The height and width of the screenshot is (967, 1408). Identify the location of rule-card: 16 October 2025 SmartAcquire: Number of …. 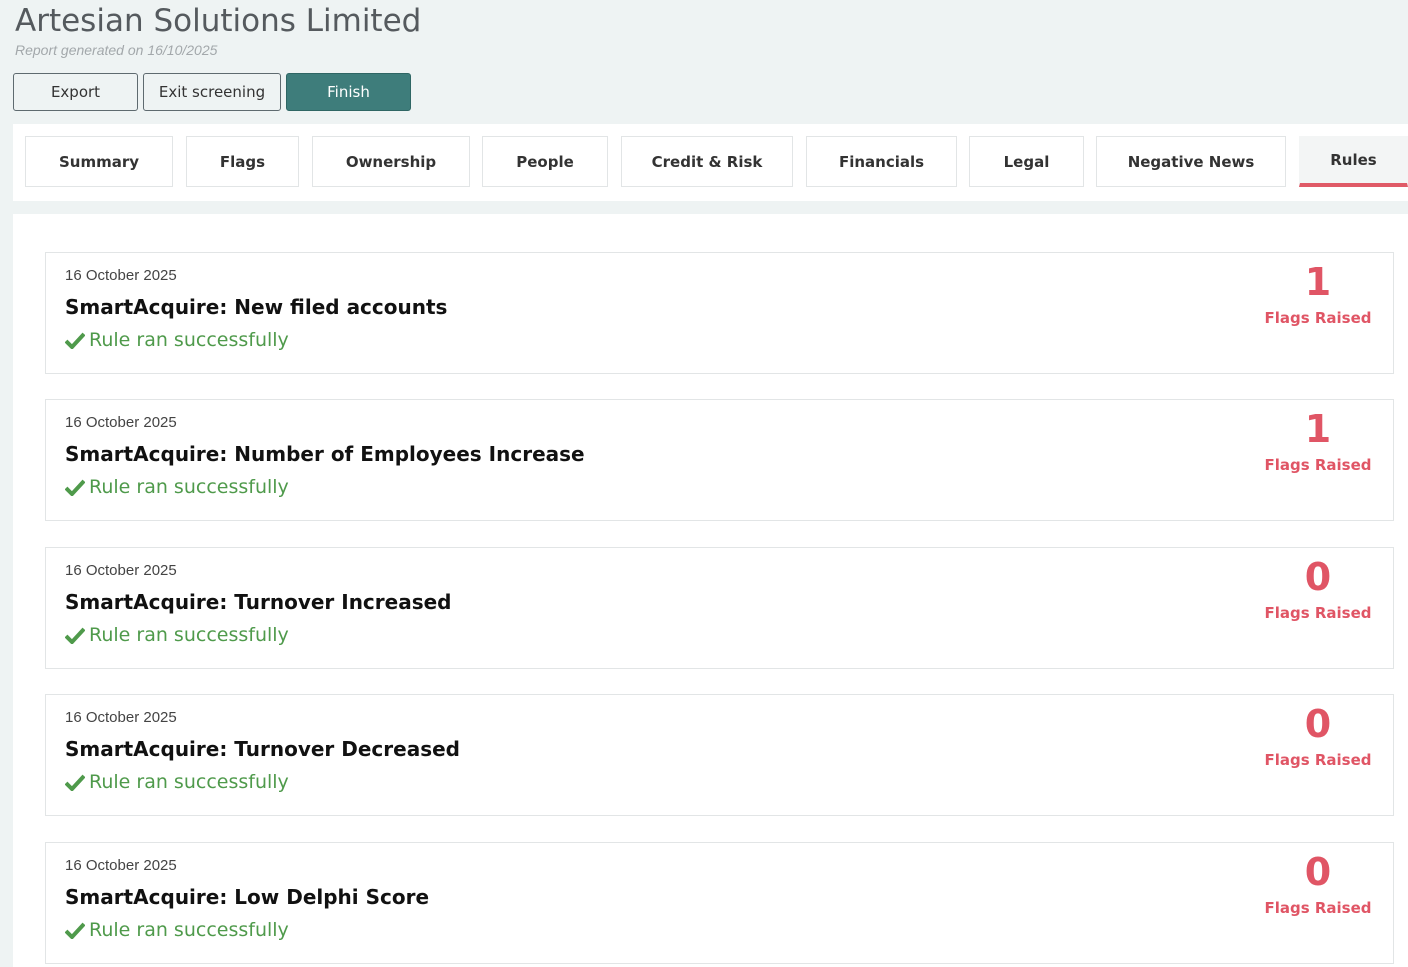
(719, 460).